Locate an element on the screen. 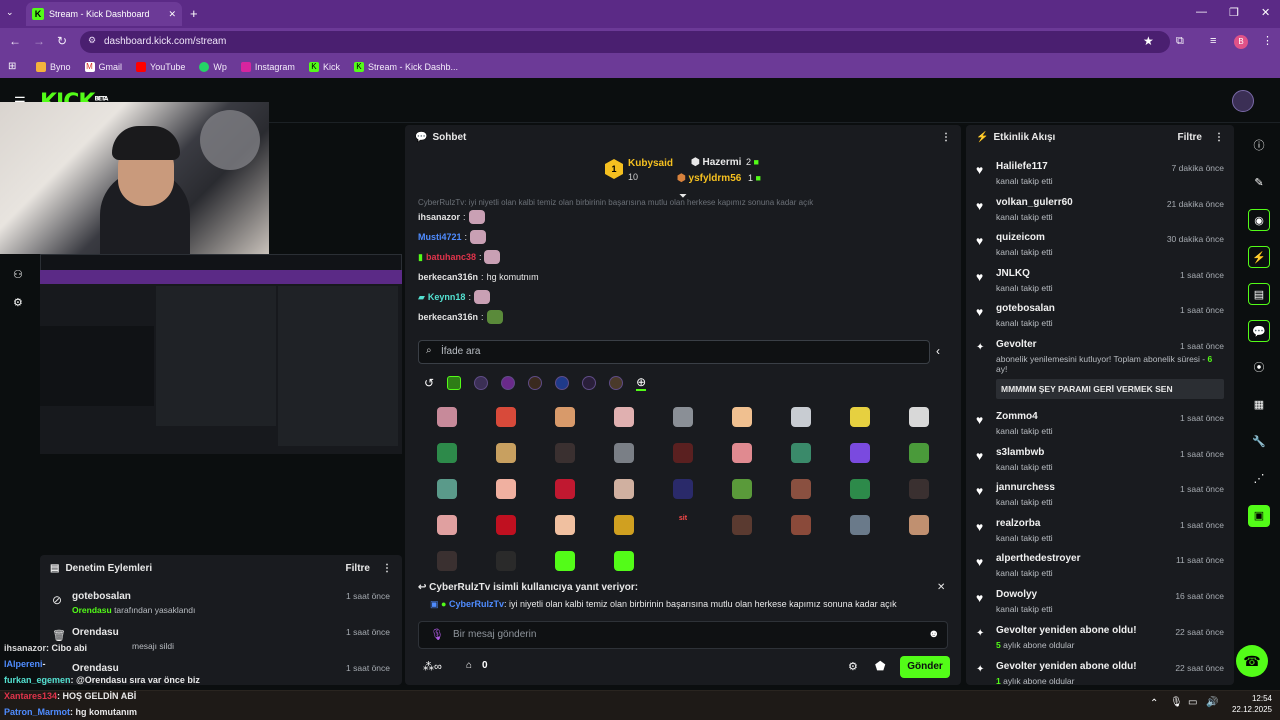 This screenshot has width=1280, height=720. share-icon: ⋰ is located at coordinates (1259, 479).